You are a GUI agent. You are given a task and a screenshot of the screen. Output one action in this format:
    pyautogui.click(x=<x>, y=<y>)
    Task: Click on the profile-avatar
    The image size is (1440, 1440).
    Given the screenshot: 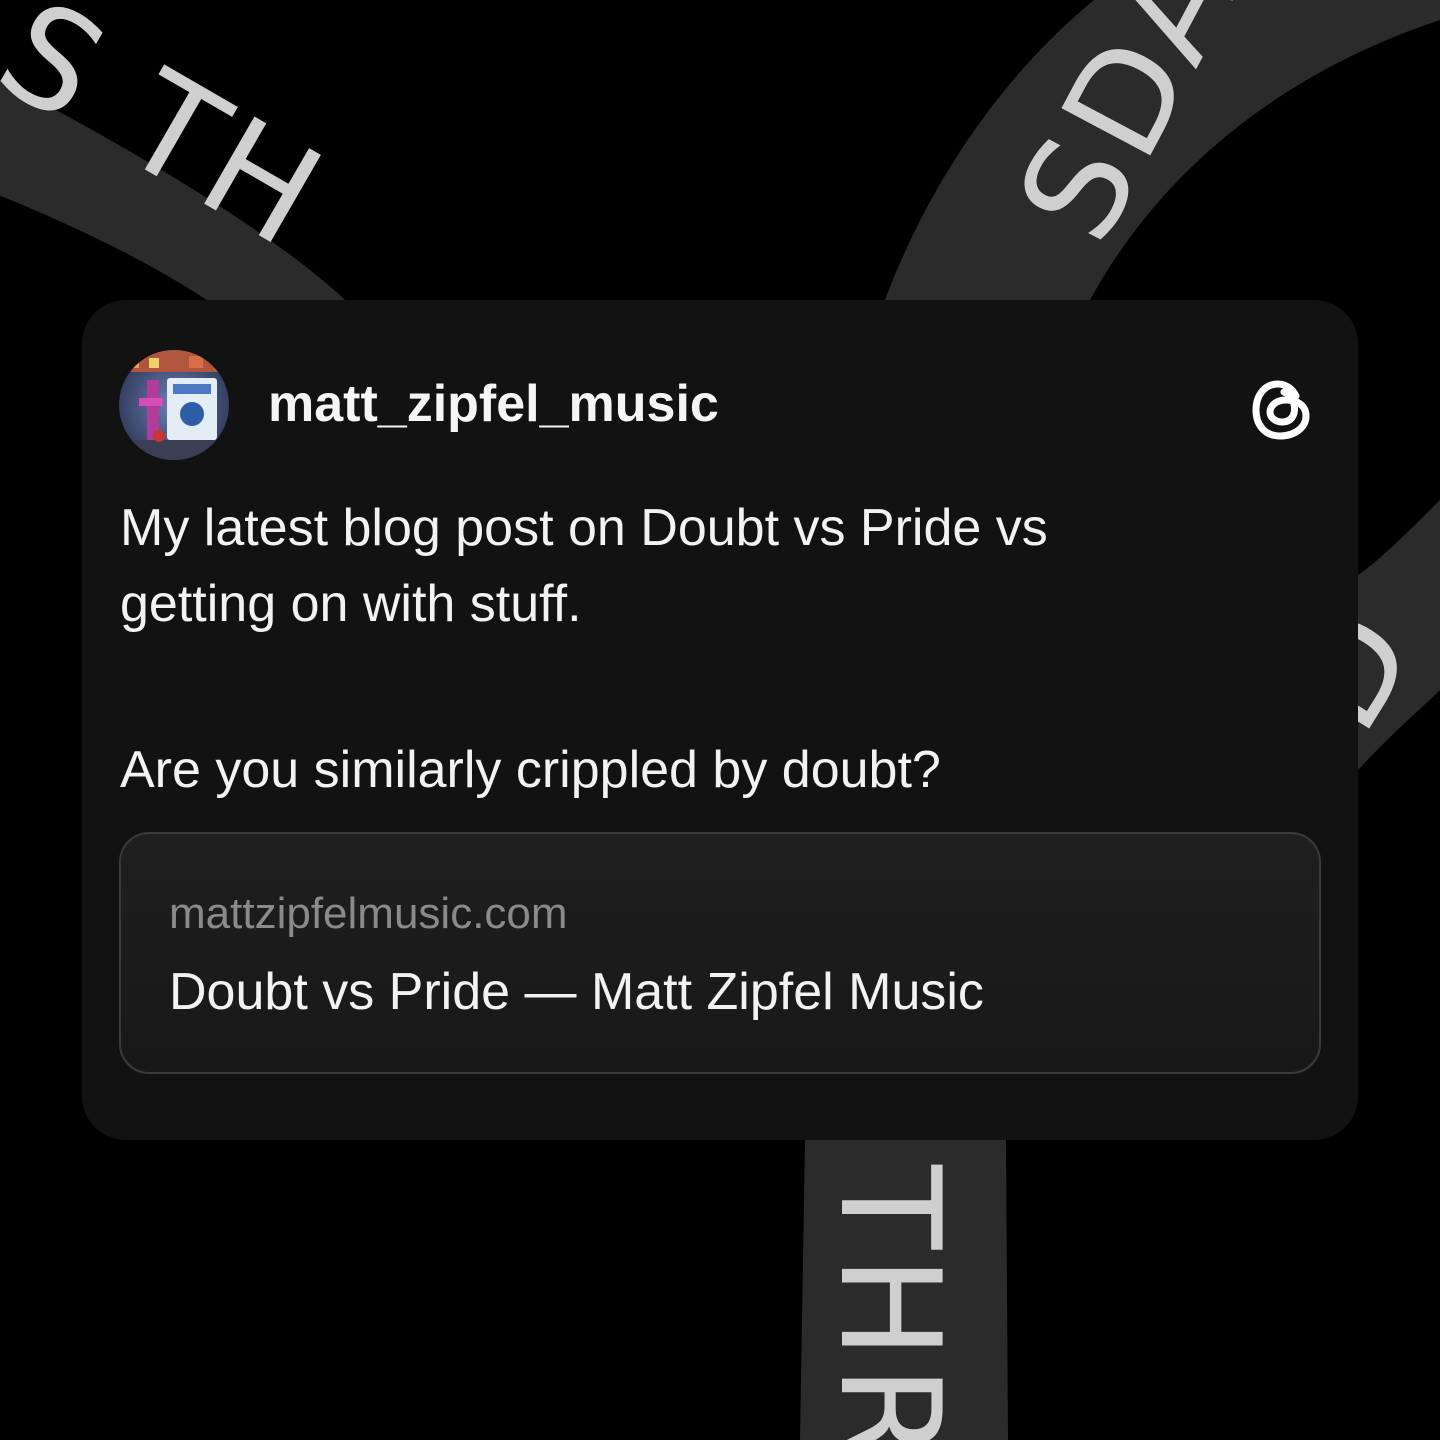 What is the action you would take?
    pyautogui.click(x=174, y=405)
    